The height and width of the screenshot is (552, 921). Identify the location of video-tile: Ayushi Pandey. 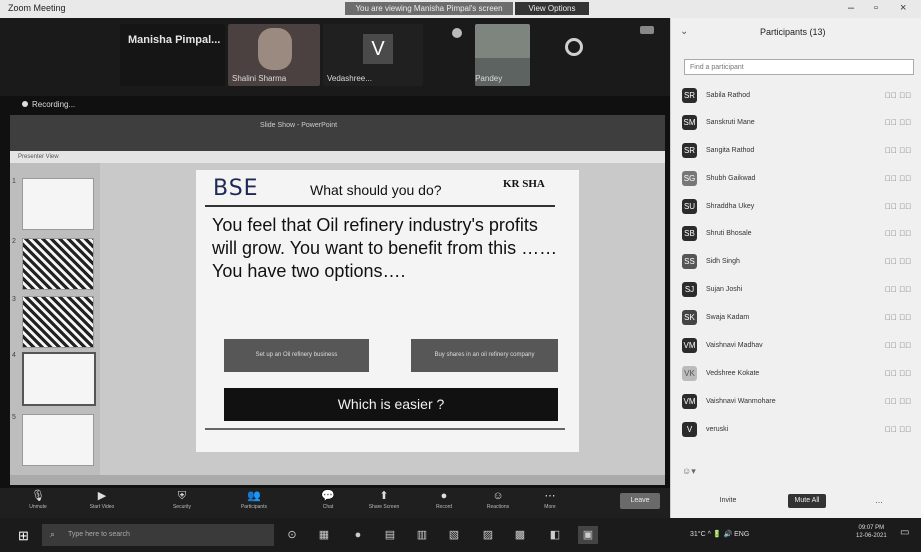
(502, 55).